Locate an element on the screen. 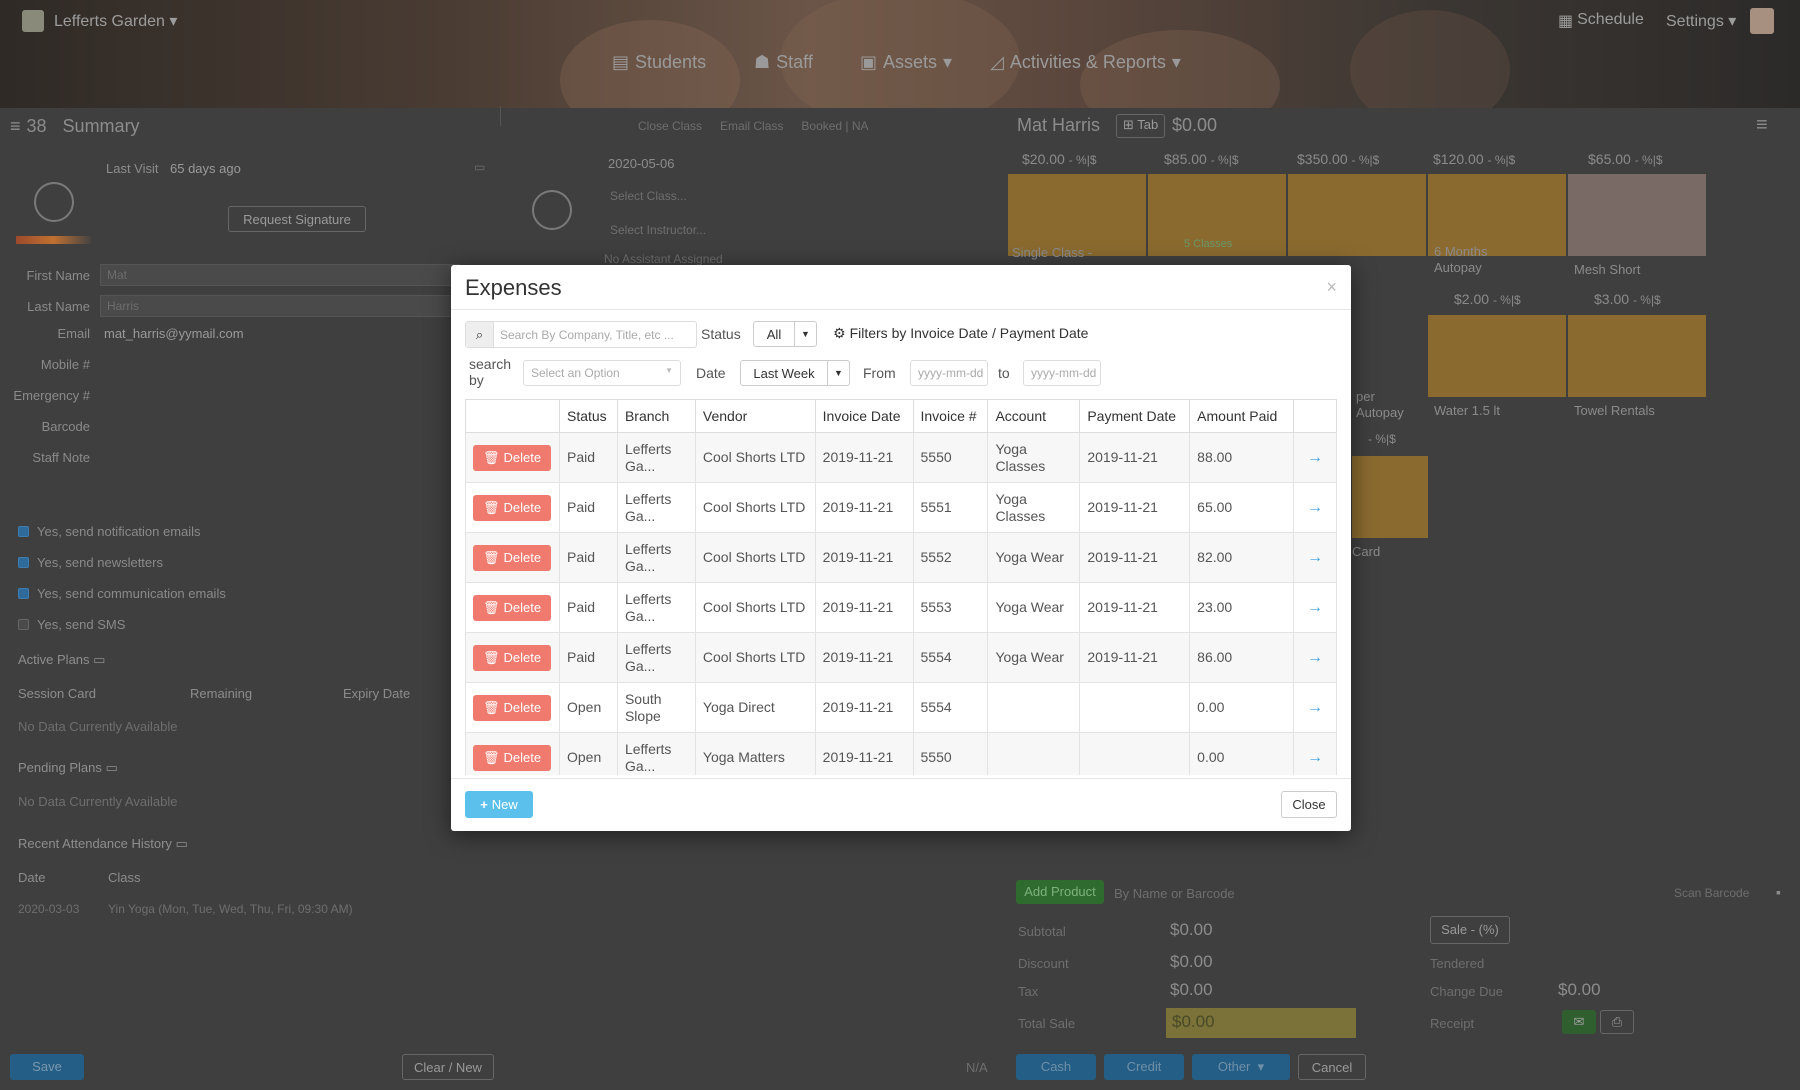  date-range-dropdown: Last Week ▼ is located at coordinates (795, 373).